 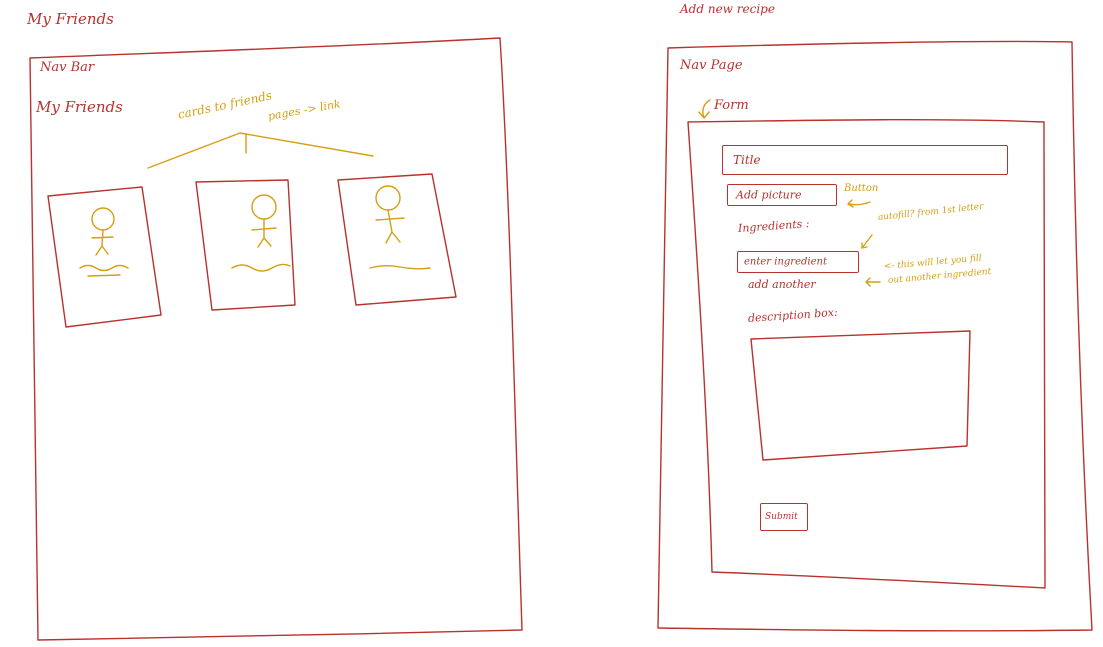 I want to click on form-label: Form, so click(x=731, y=105).